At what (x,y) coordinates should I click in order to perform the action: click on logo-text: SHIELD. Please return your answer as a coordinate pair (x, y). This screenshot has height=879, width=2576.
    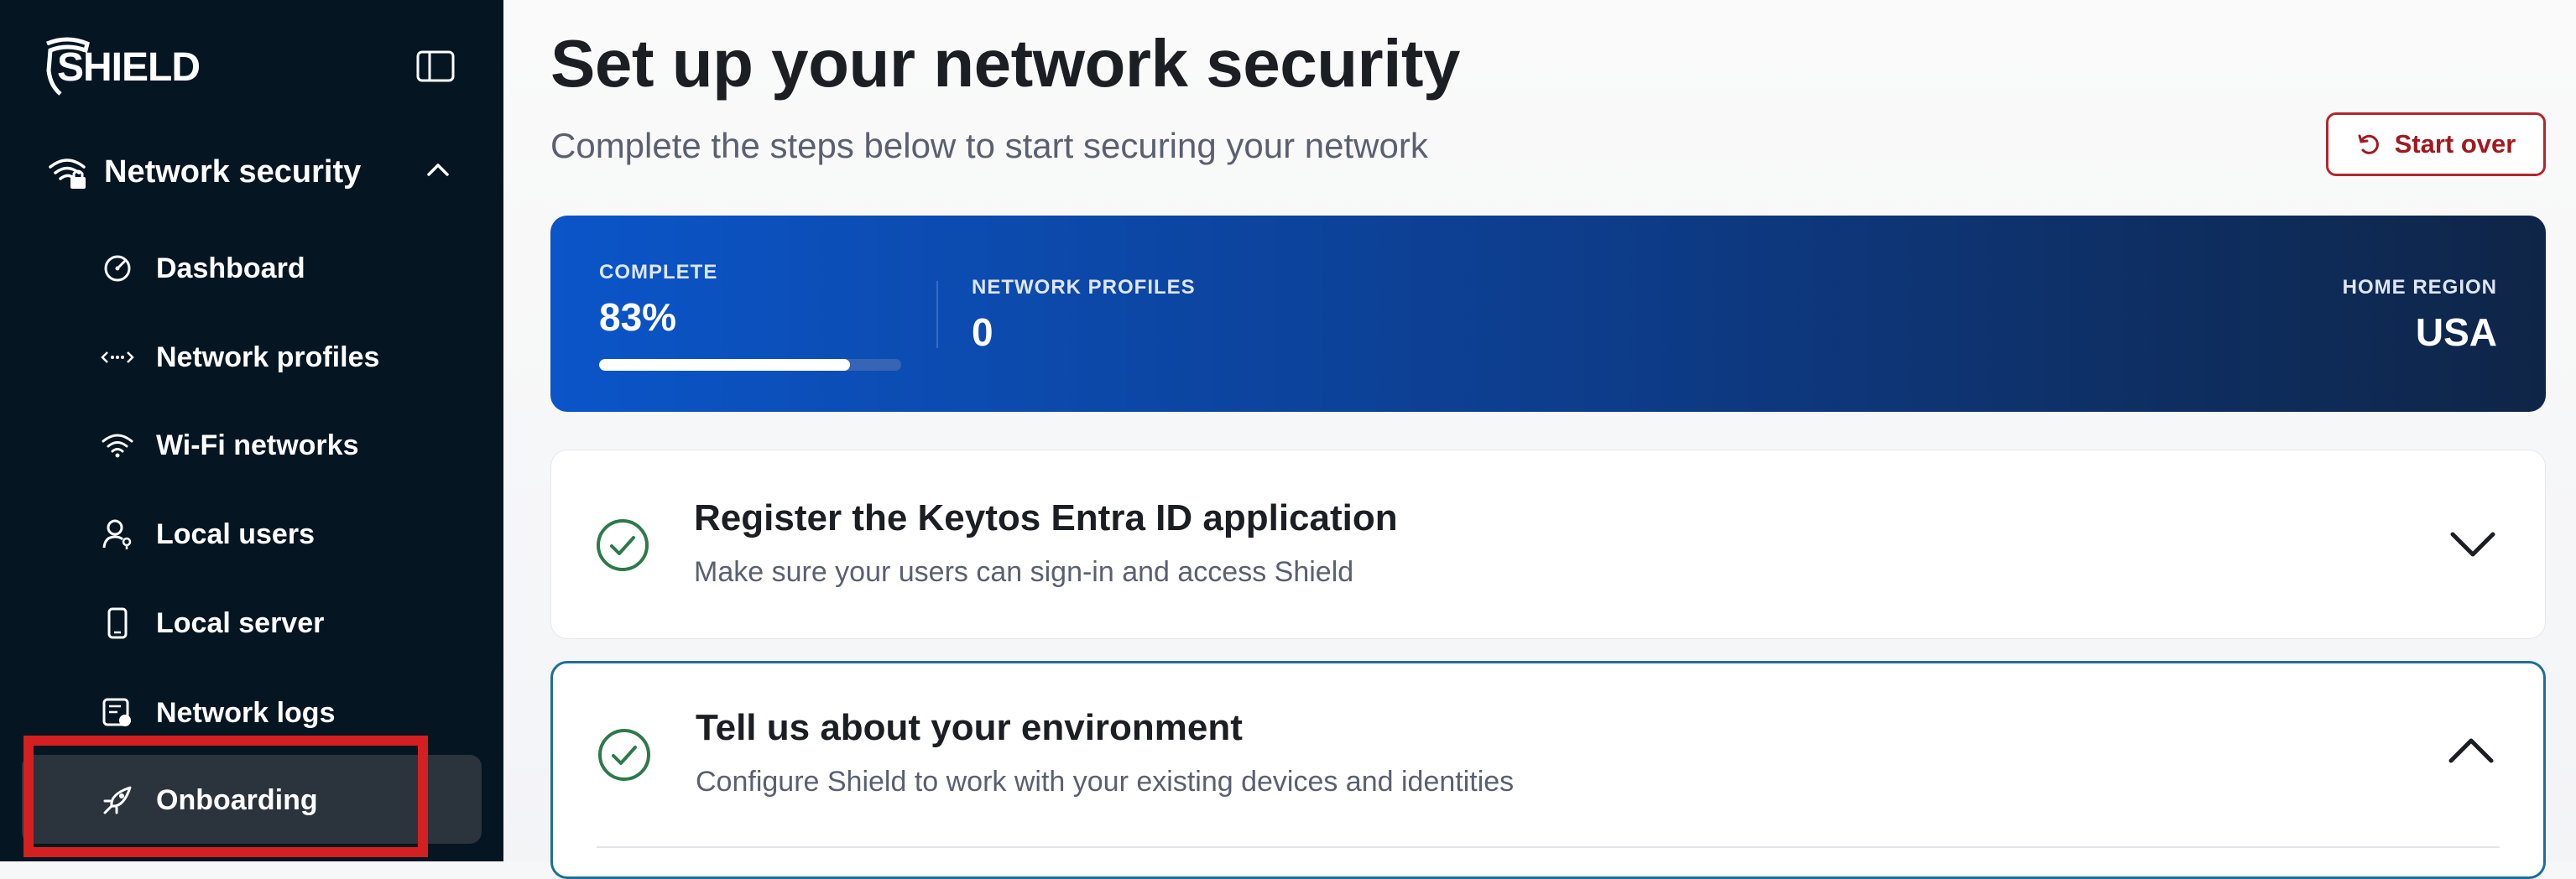
    Looking at the image, I should click on (129, 67).